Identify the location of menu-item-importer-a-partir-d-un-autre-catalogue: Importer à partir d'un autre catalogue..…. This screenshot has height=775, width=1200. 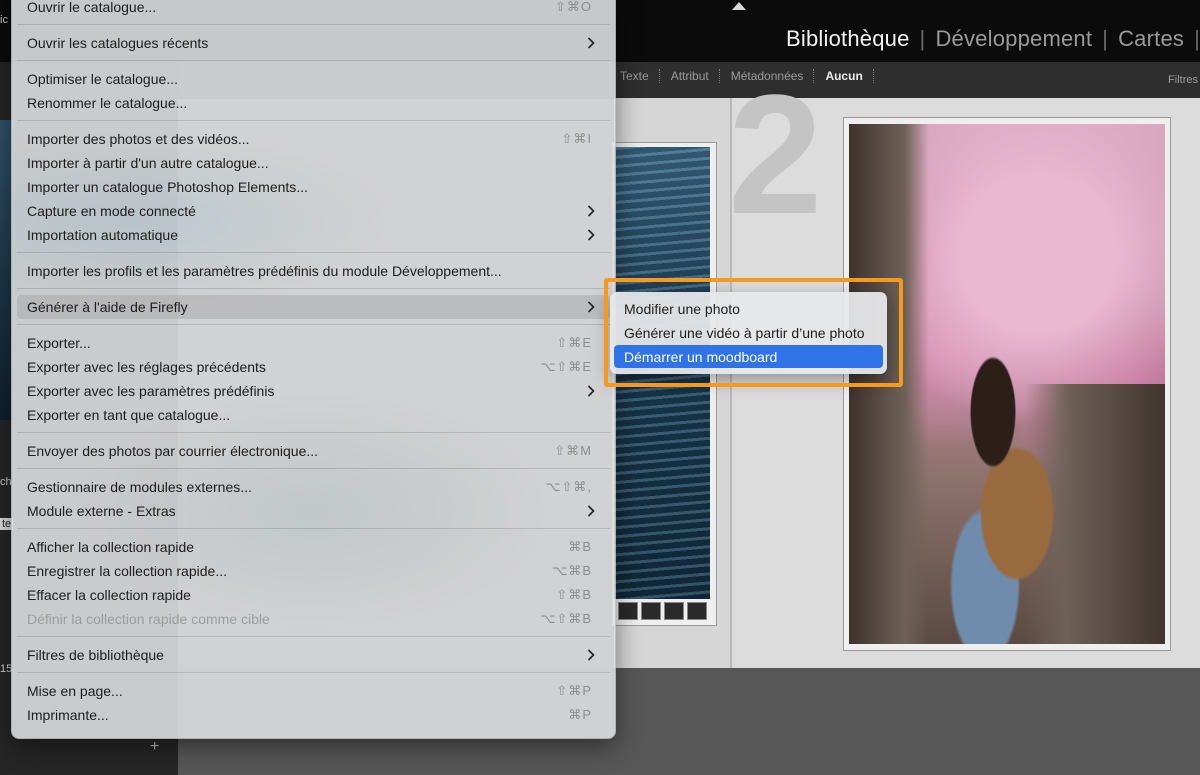
(313, 163).